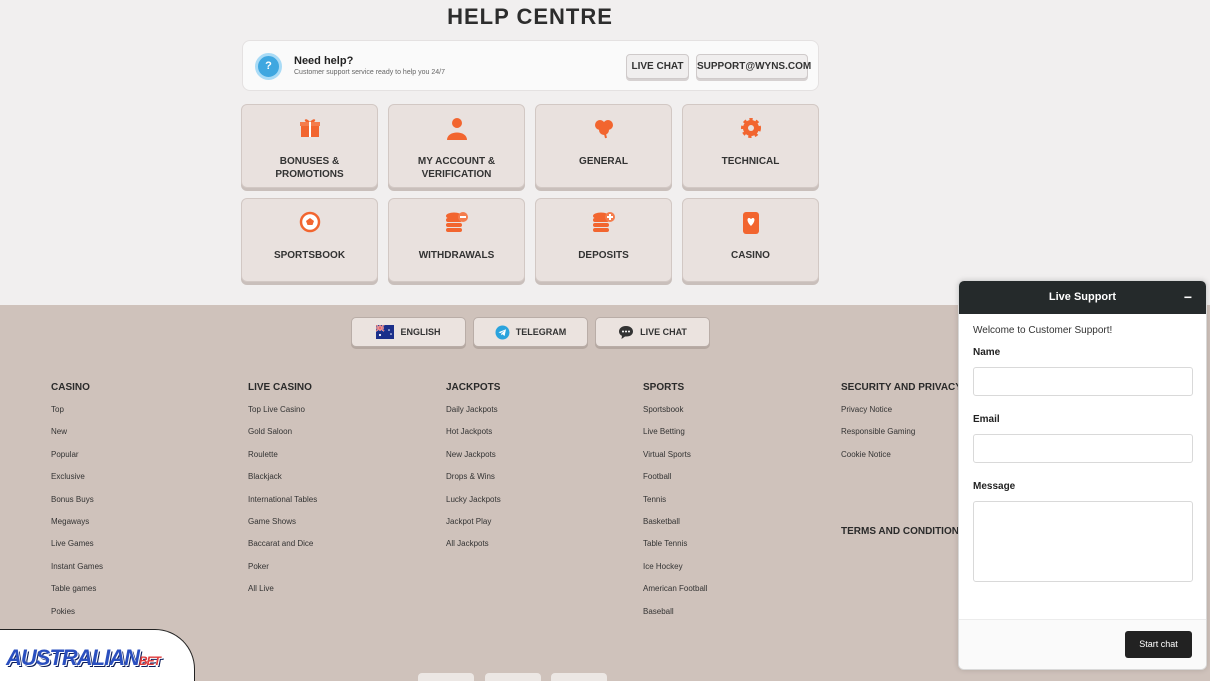 The width and height of the screenshot is (1210, 681). Describe the element at coordinates (324, 61) in the screenshot. I see `need-help-title: Need help?` at that location.